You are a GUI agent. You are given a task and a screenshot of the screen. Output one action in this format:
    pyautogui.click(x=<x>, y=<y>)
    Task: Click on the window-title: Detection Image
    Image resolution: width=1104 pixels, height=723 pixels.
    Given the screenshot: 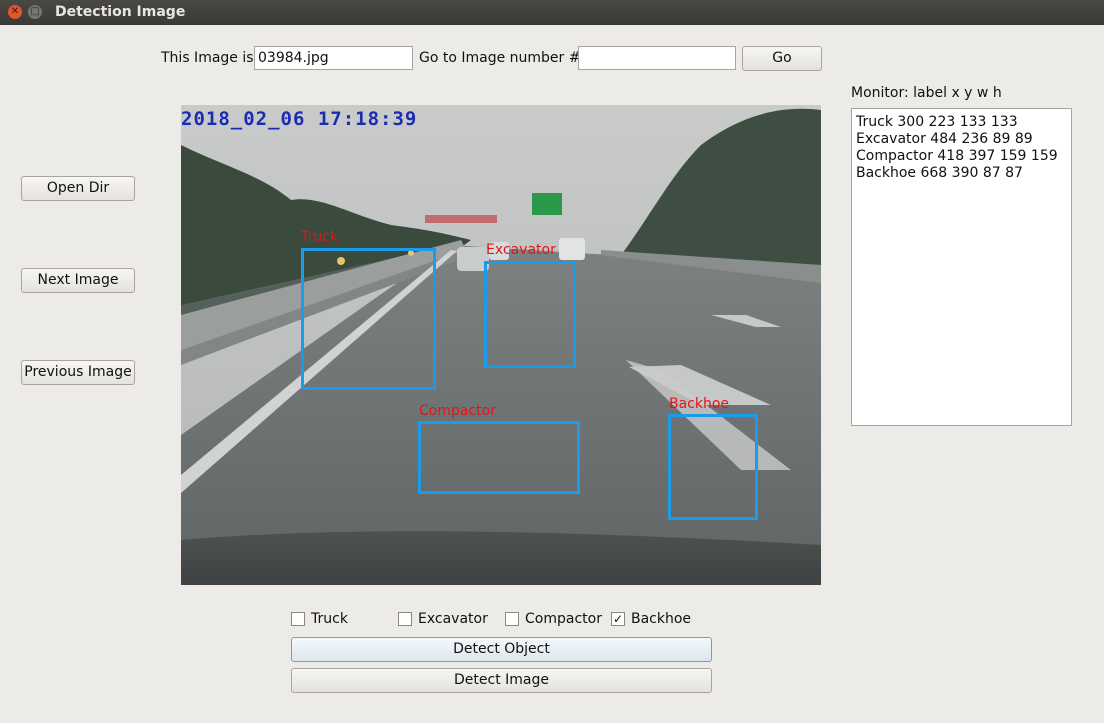 What is the action you would take?
    pyautogui.click(x=120, y=12)
    